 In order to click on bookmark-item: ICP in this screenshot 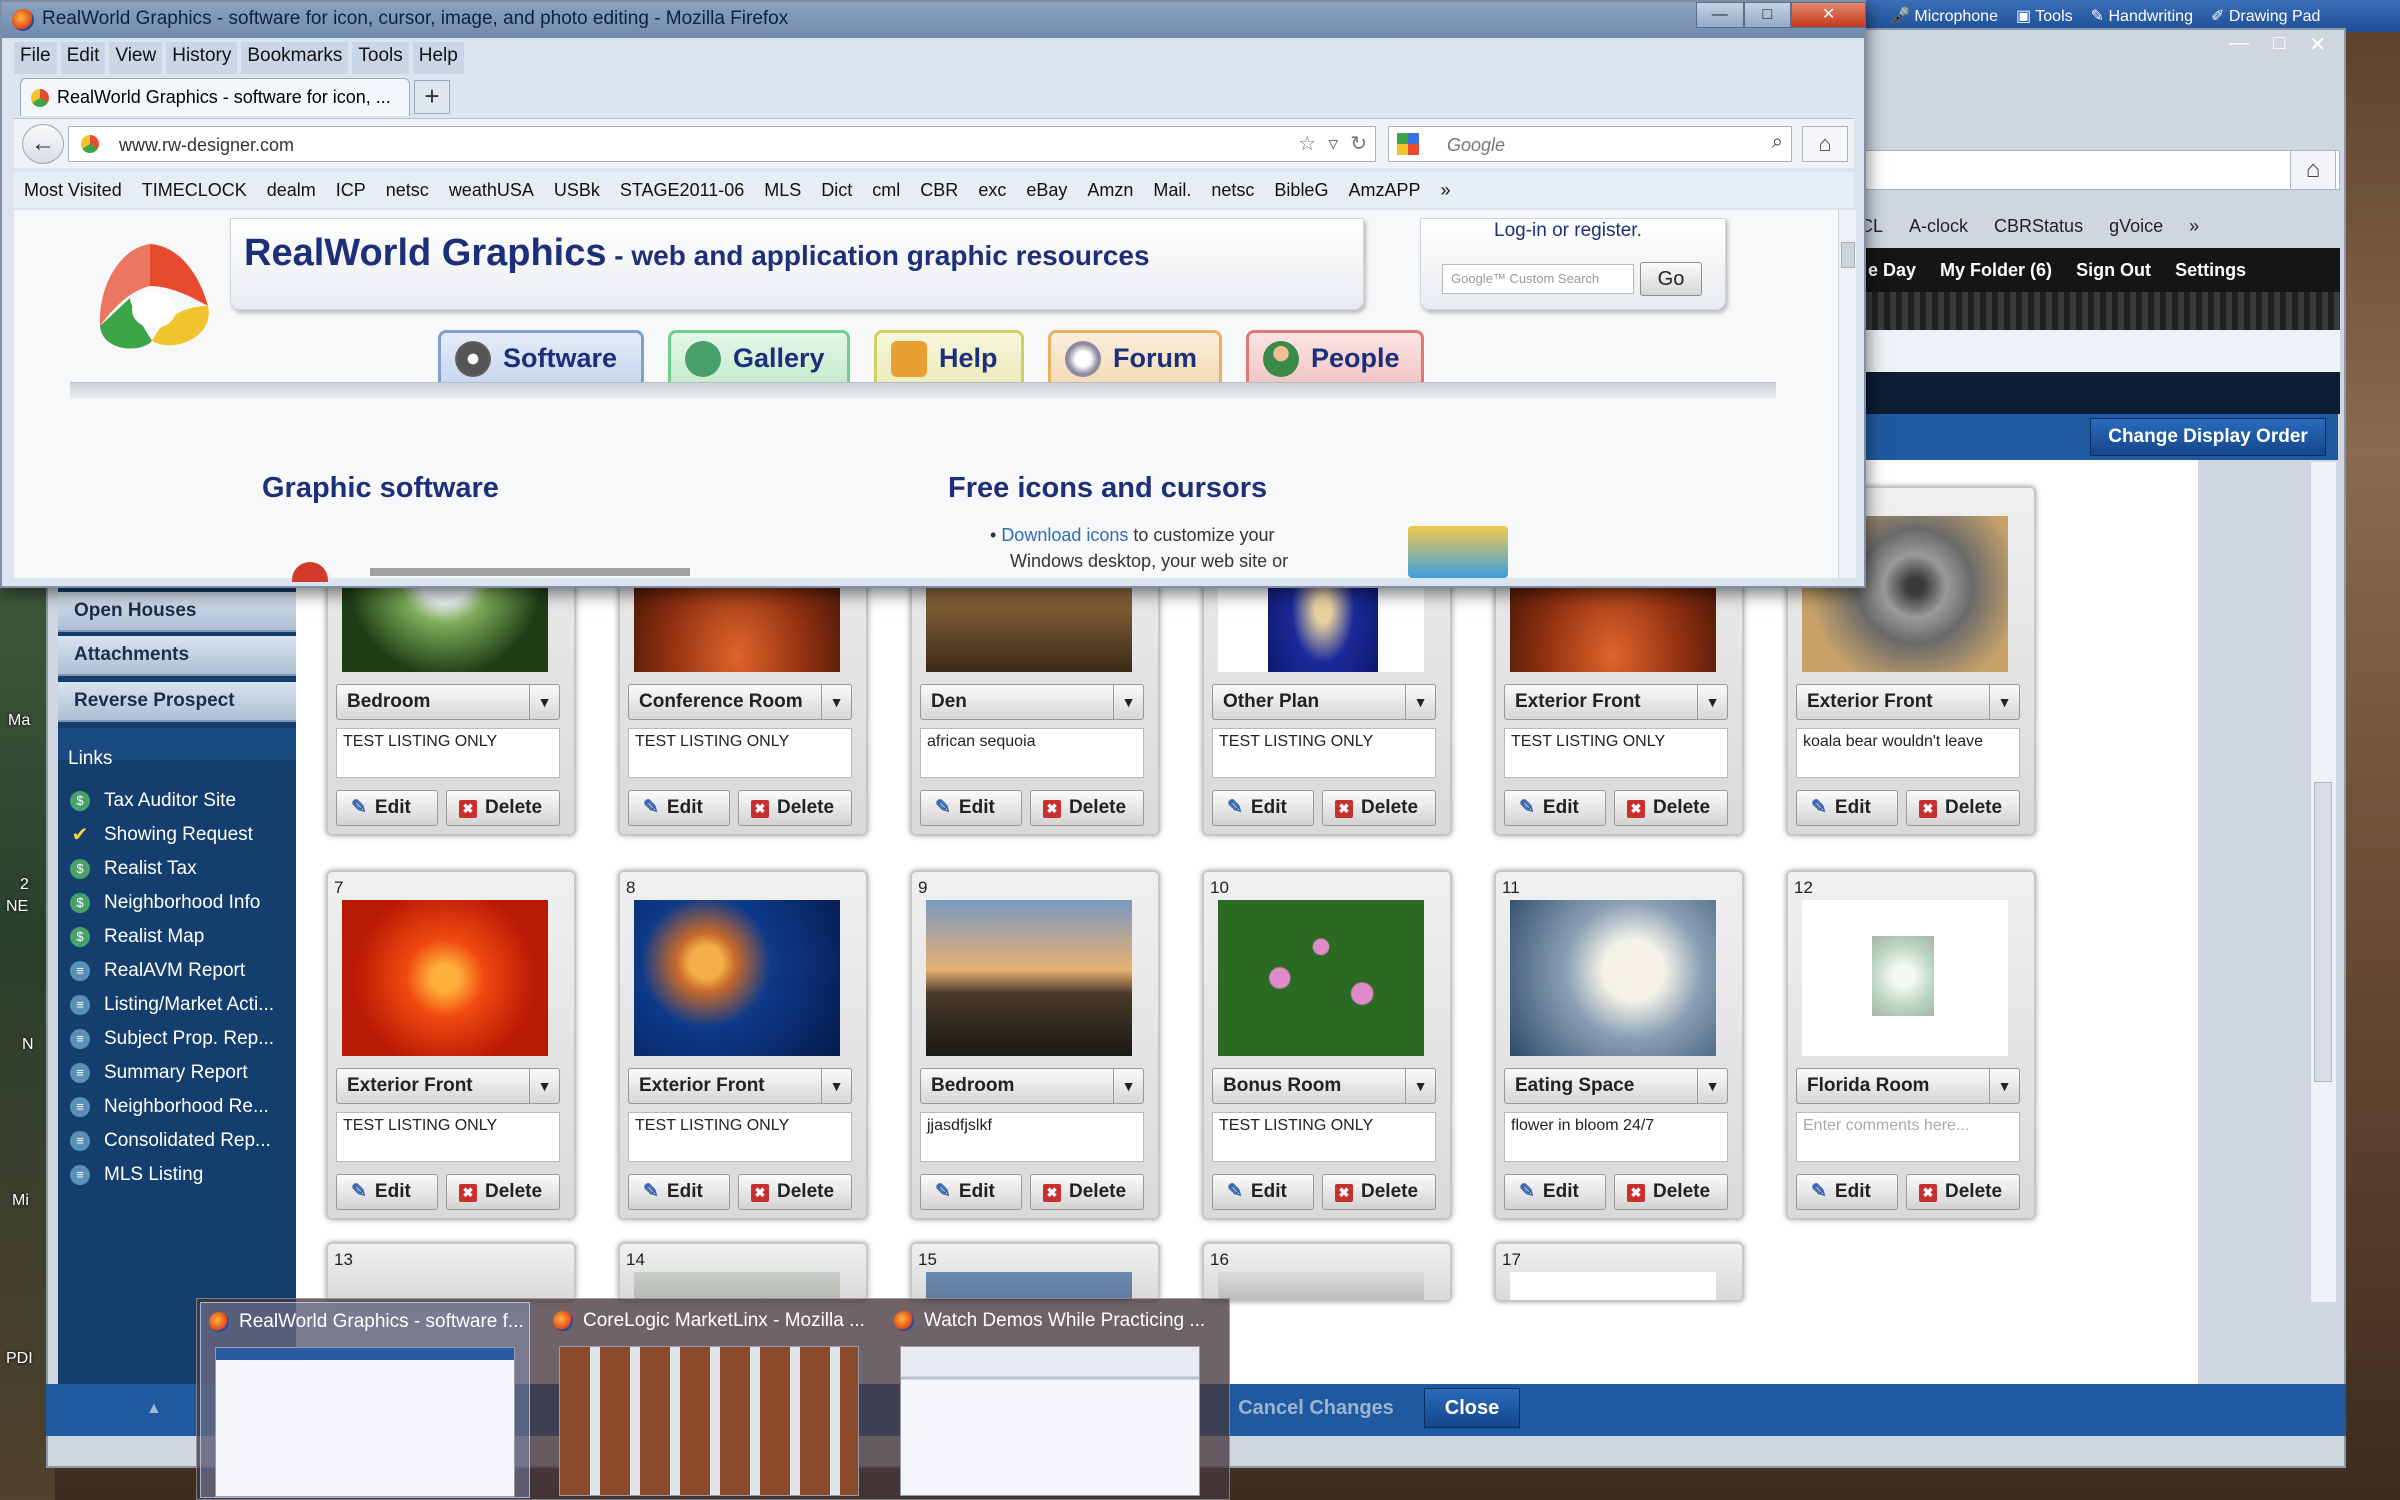, I will do `click(351, 190)`.